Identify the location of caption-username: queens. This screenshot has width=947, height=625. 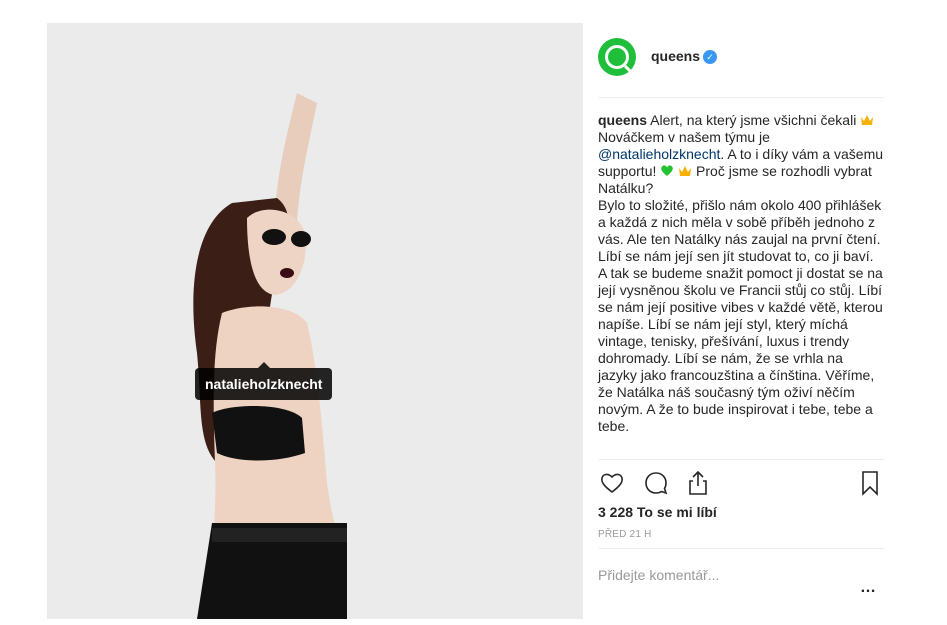
(622, 120).